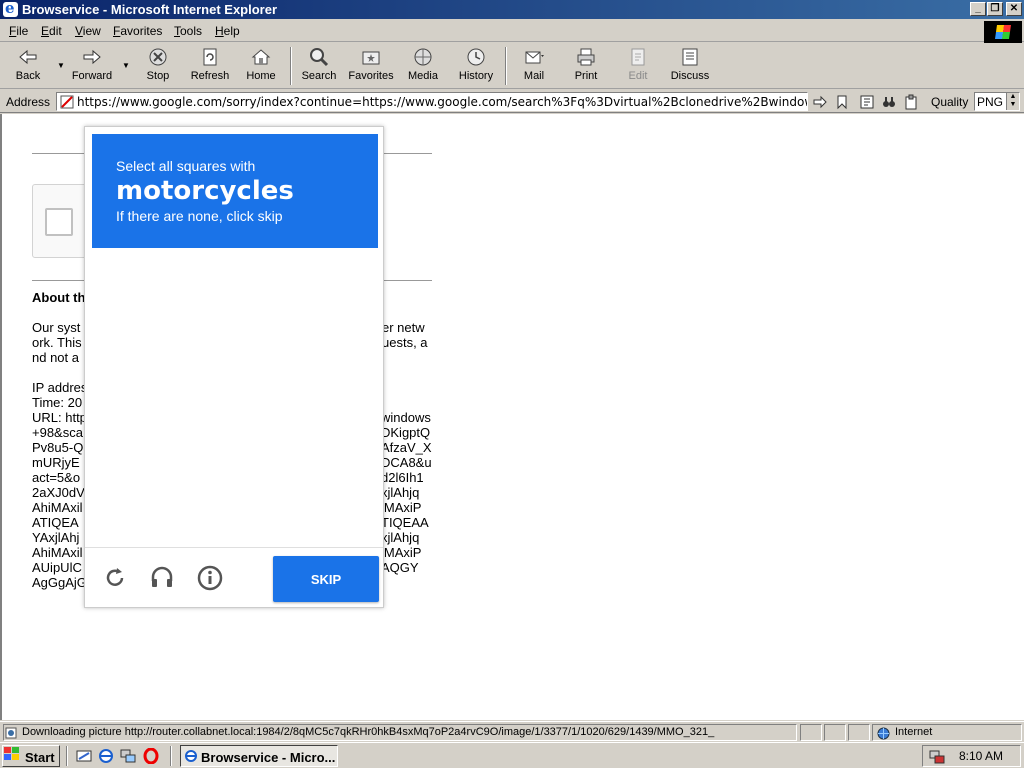 This screenshot has width=1024, height=768. I want to click on printer-icon, so click(586, 57).